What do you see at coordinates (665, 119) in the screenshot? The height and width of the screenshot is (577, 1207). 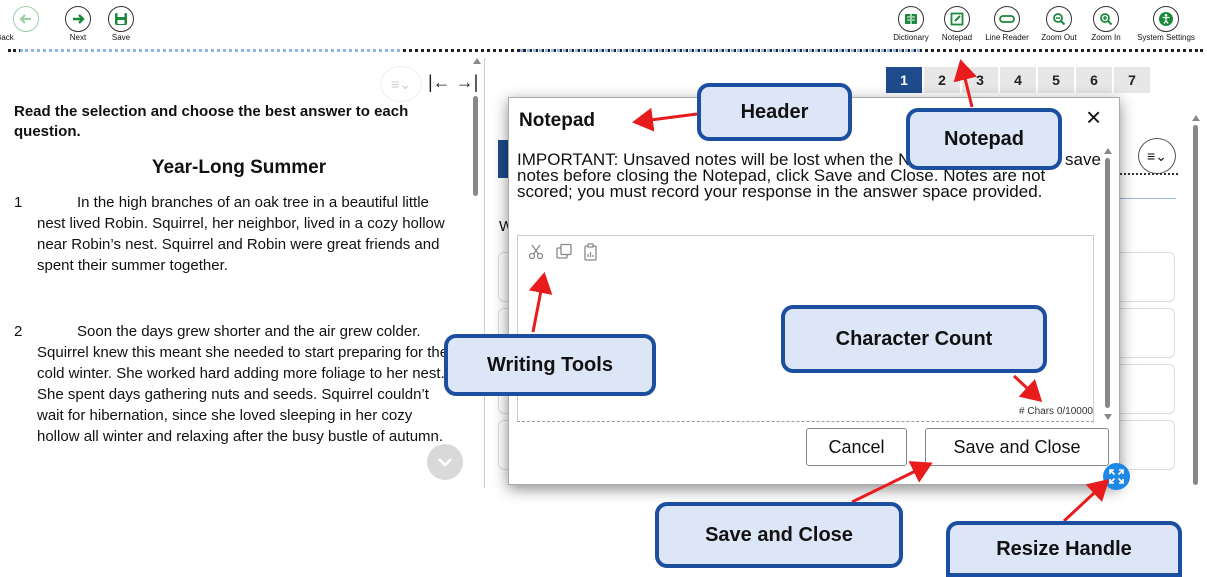 I see `header-arrow` at bounding box center [665, 119].